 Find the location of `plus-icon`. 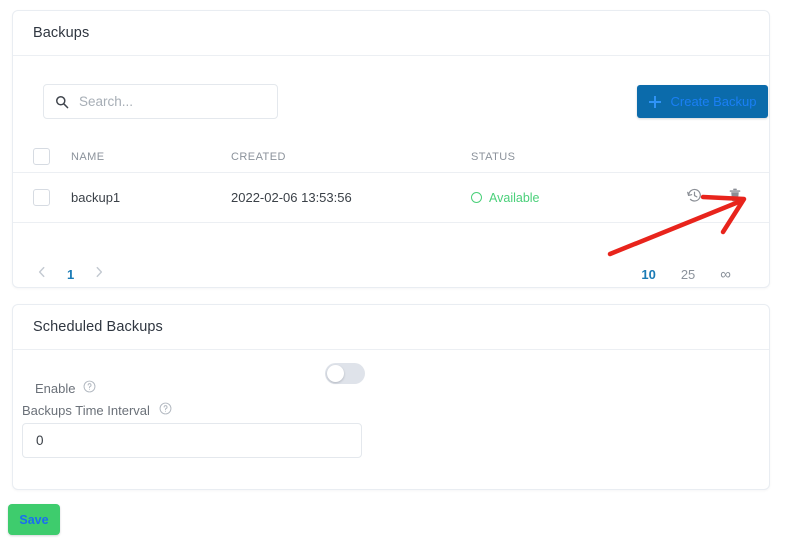

plus-icon is located at coordinates (654, 101).